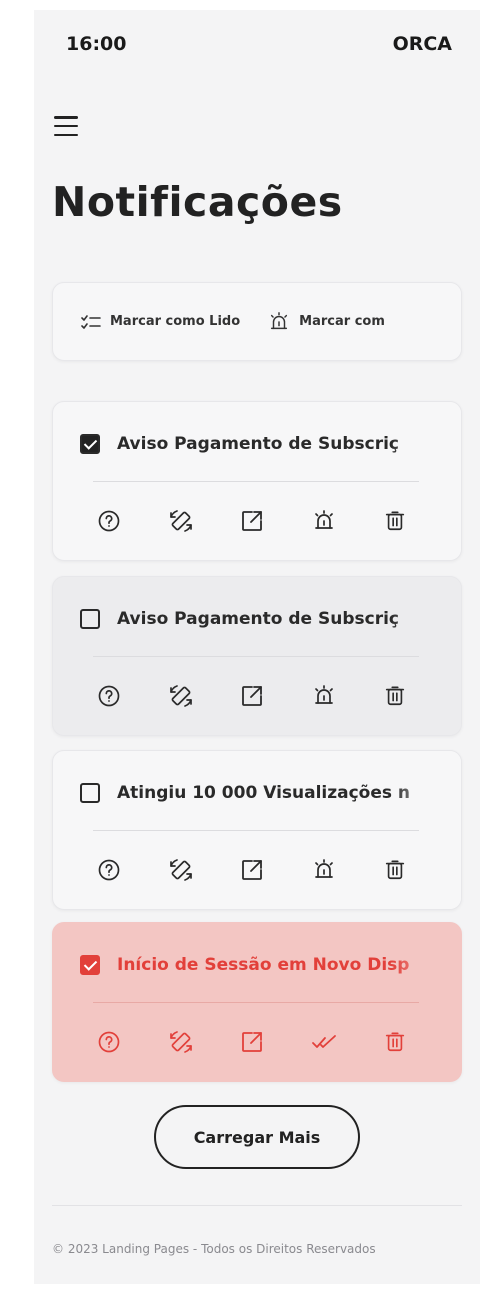 The height and width of the screenshot is (1294, 491). What do you see at coordinates (264, 793) in the screenshot?
I see `notification-title: Atingiu 10 000 Visualizações n` at bounding box center [264, 793].